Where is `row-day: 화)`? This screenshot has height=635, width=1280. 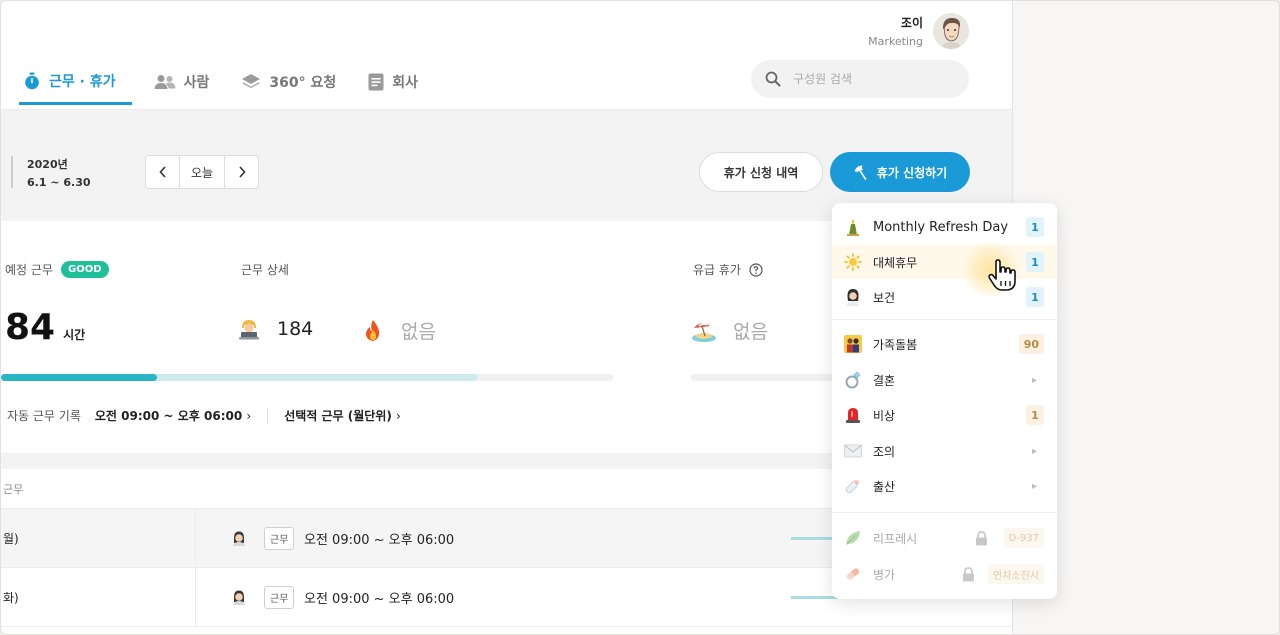
row-day: 화) is located at coordinates (11, 597).